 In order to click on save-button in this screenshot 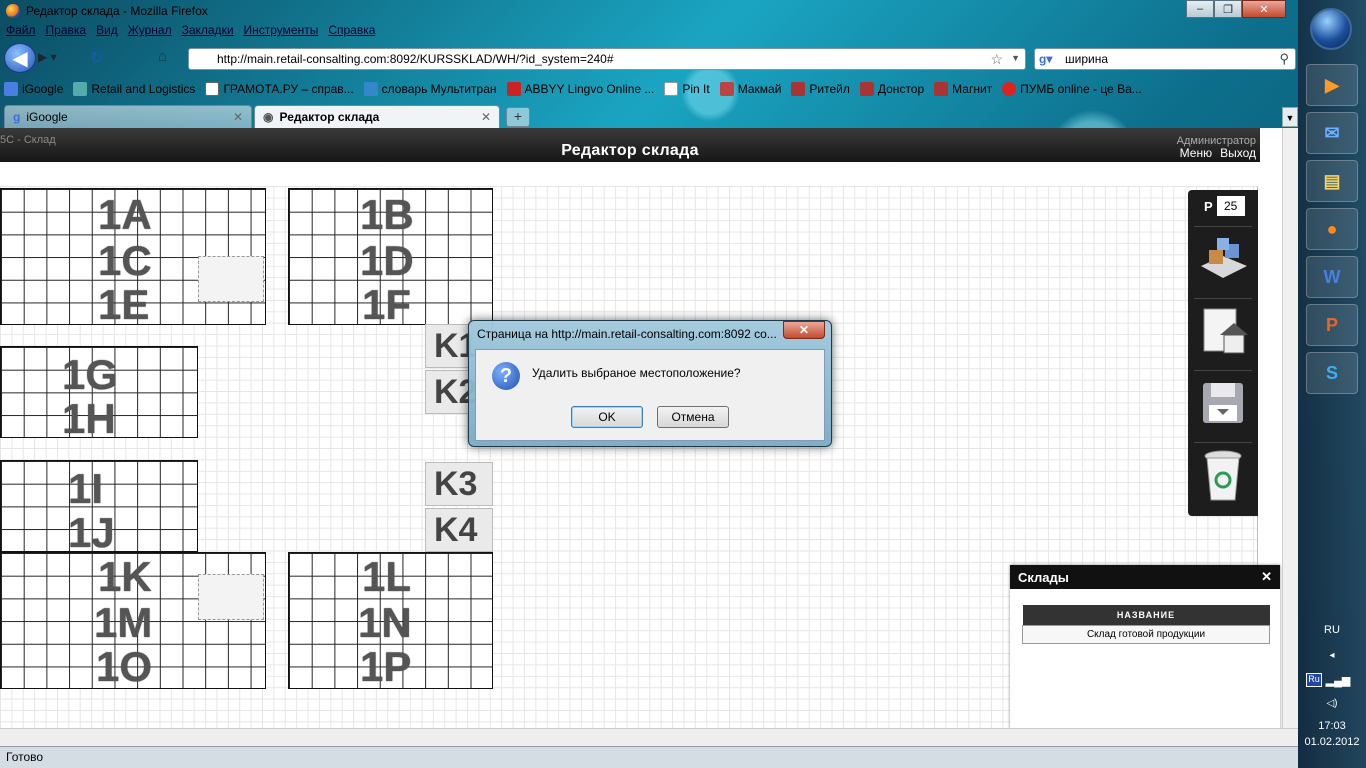, I will do `click(1223, 402)`.